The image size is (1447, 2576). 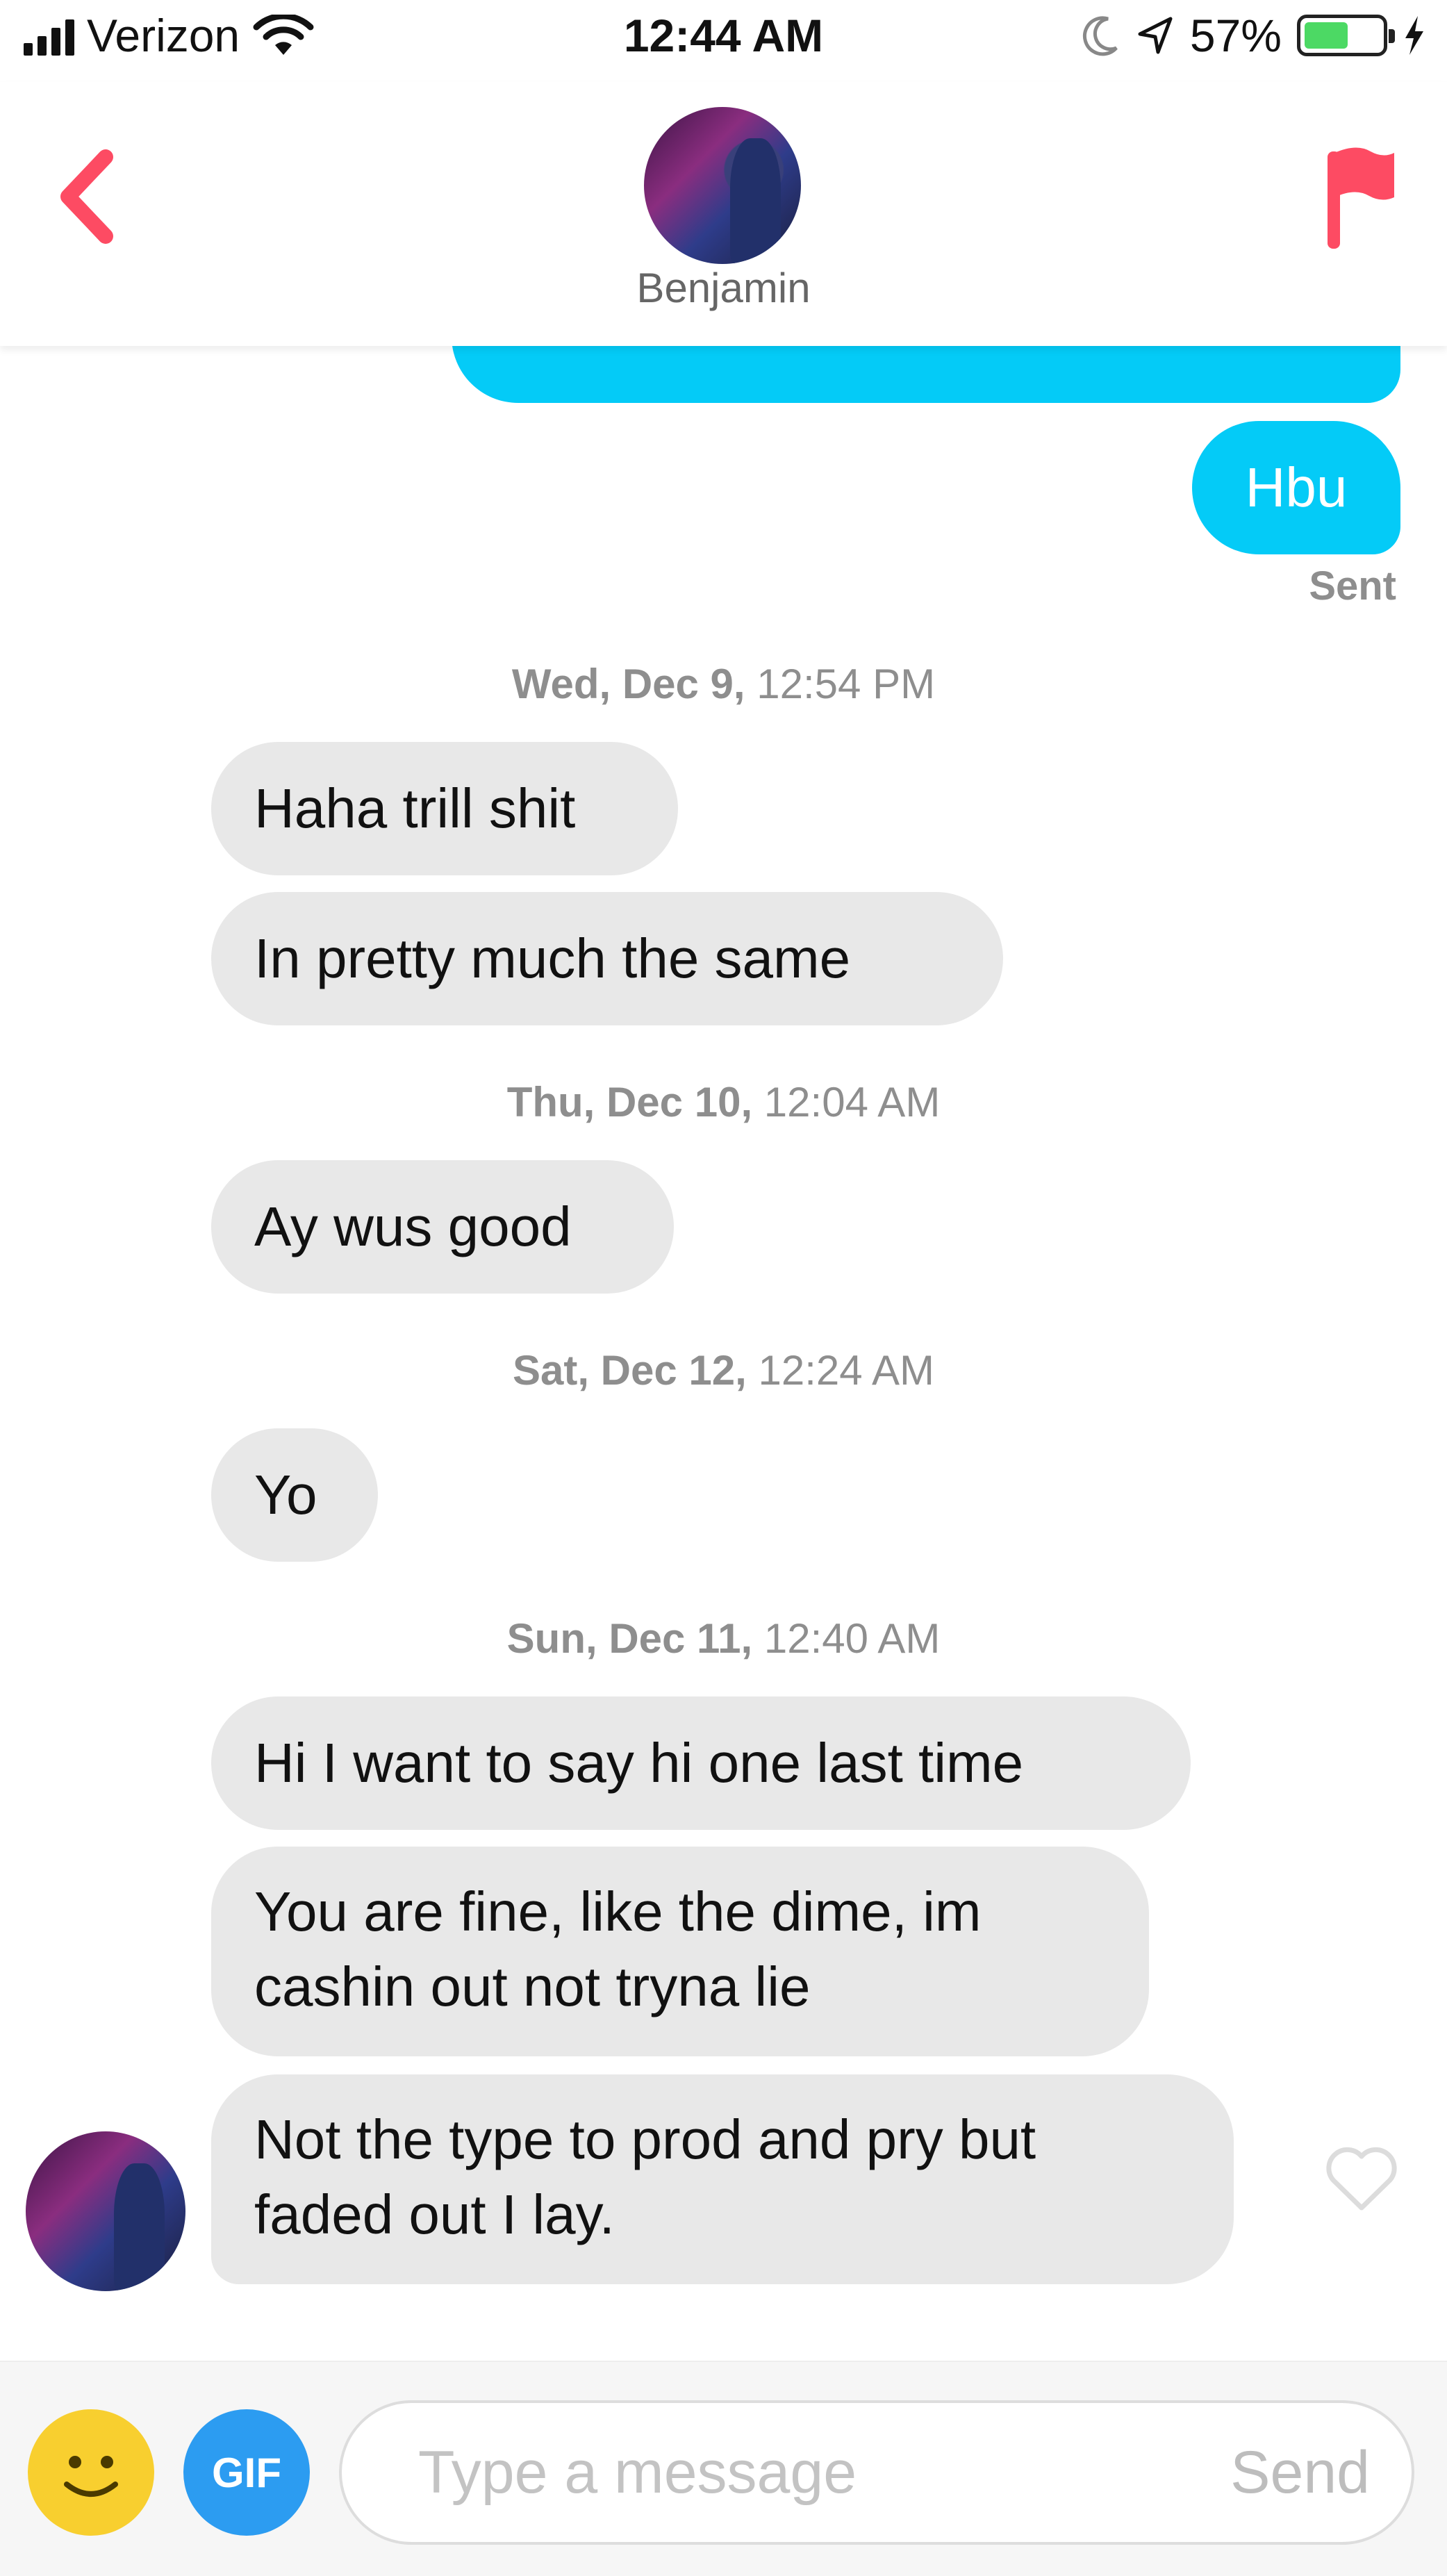 I want to click on timestamp: Thu, Dec 10, 12:04 AM, so click(x=723, y=1102).